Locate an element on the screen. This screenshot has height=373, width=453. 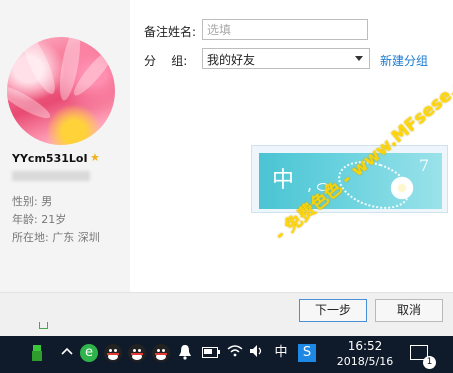
shield-icon: S is located at coordinates (307, 353).